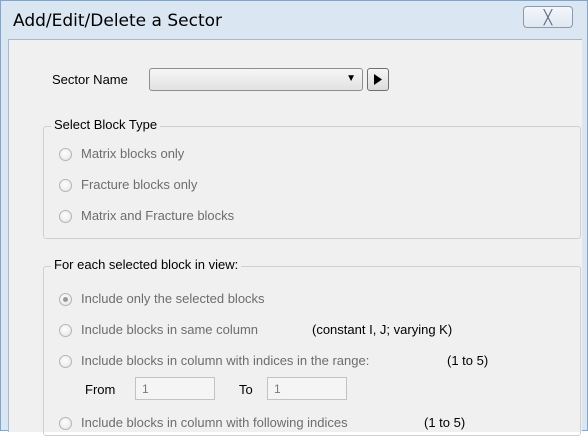  I want to click on only-selected-label: Include only the selected blocks, so click(173, 298).